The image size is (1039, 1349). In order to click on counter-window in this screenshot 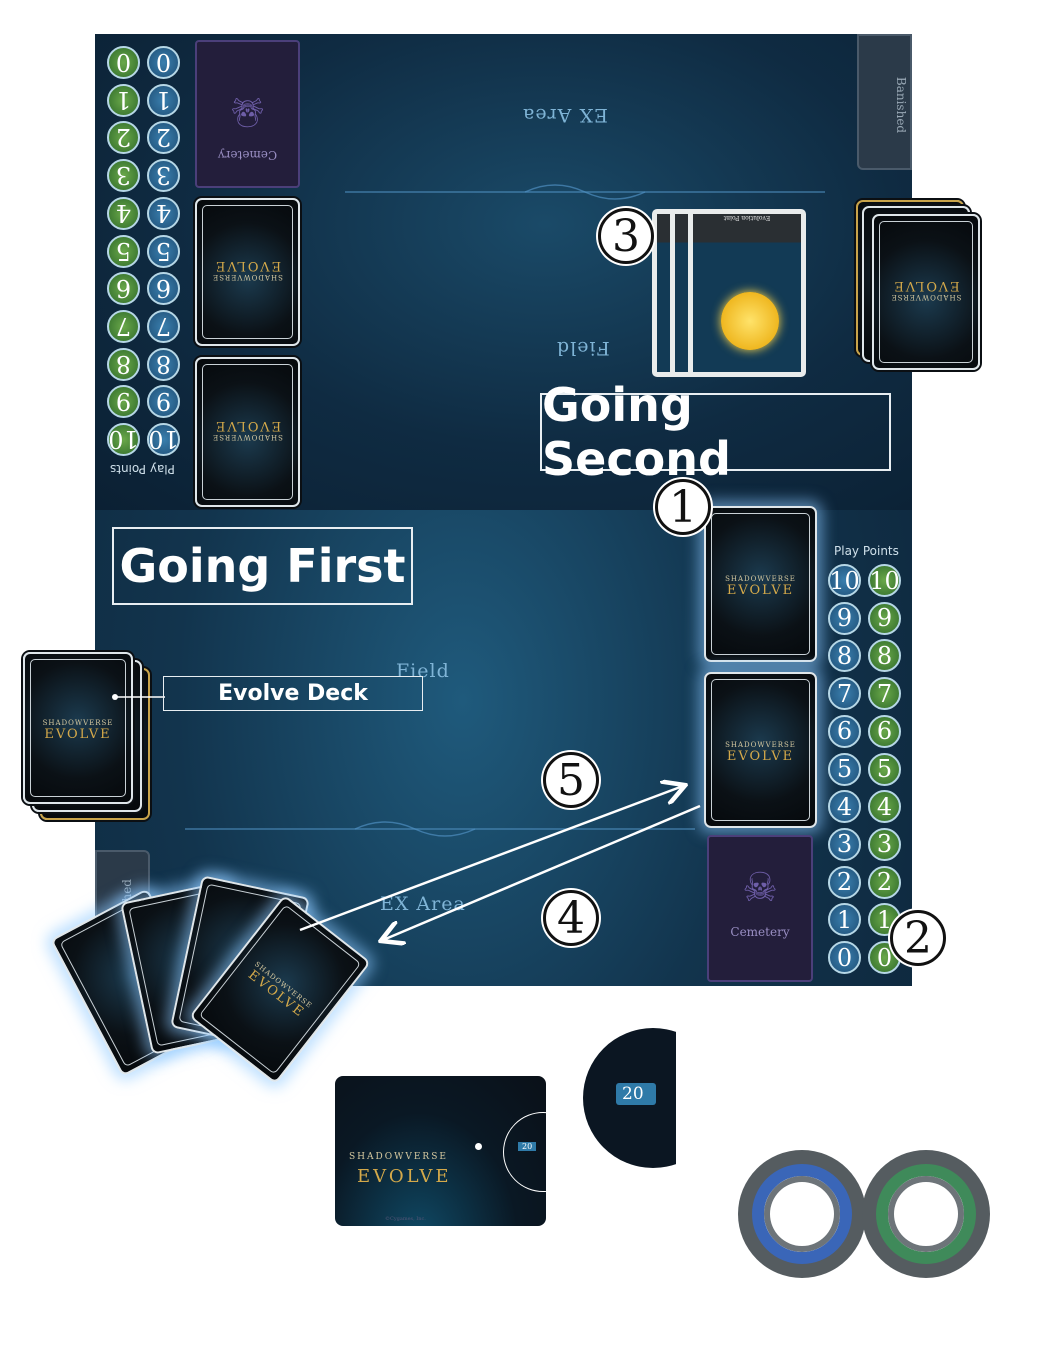, I will do `click(524, 1152)`.